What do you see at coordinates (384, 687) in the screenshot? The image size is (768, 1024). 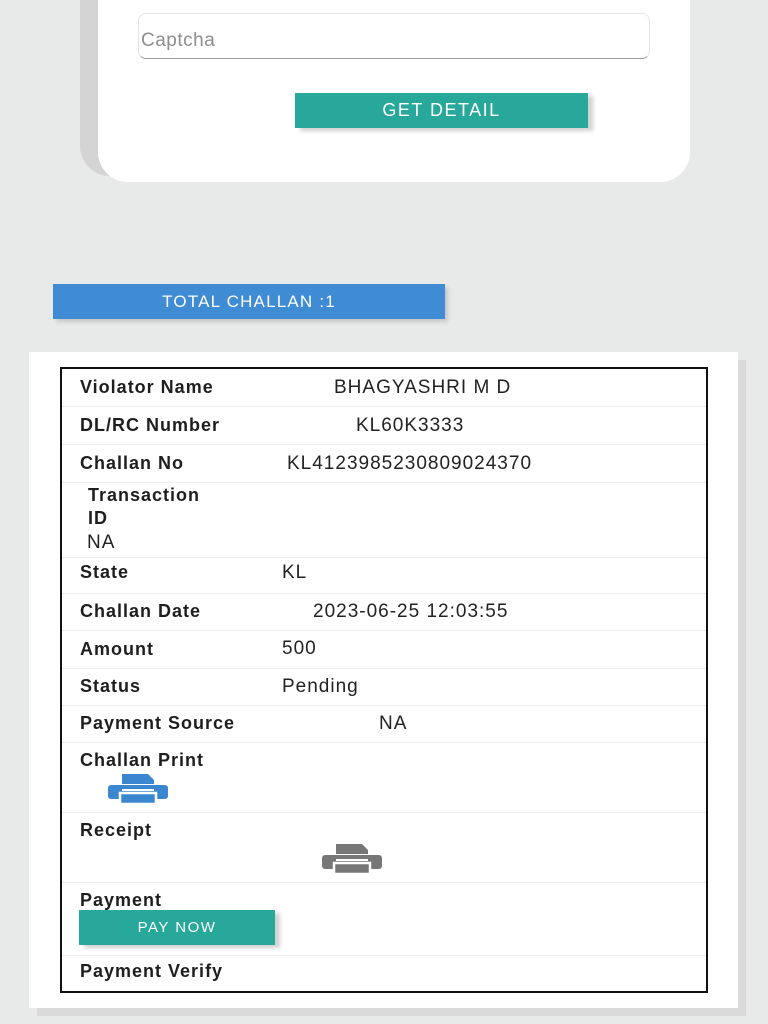 I see `row-status: Status Pending` at bounding box center [384, 687].